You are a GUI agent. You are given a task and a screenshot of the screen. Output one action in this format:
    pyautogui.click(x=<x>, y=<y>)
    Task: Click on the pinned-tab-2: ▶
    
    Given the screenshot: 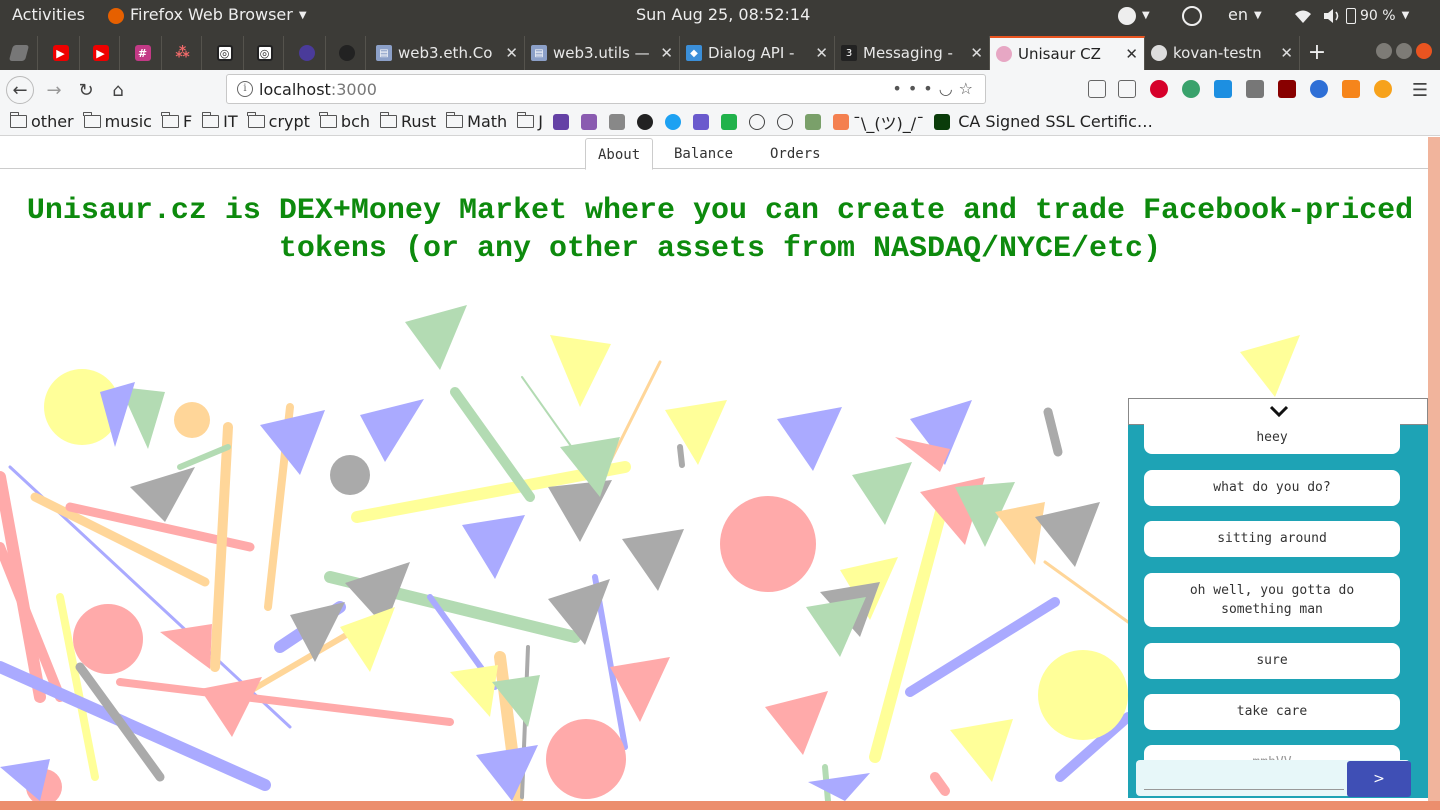 What is the action you would take?
    pyautogui.click(x=61, y=53)
    